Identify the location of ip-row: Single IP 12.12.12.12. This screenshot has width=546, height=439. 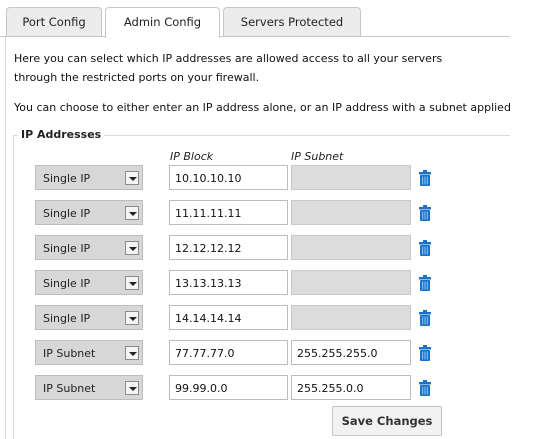
(273, 248).